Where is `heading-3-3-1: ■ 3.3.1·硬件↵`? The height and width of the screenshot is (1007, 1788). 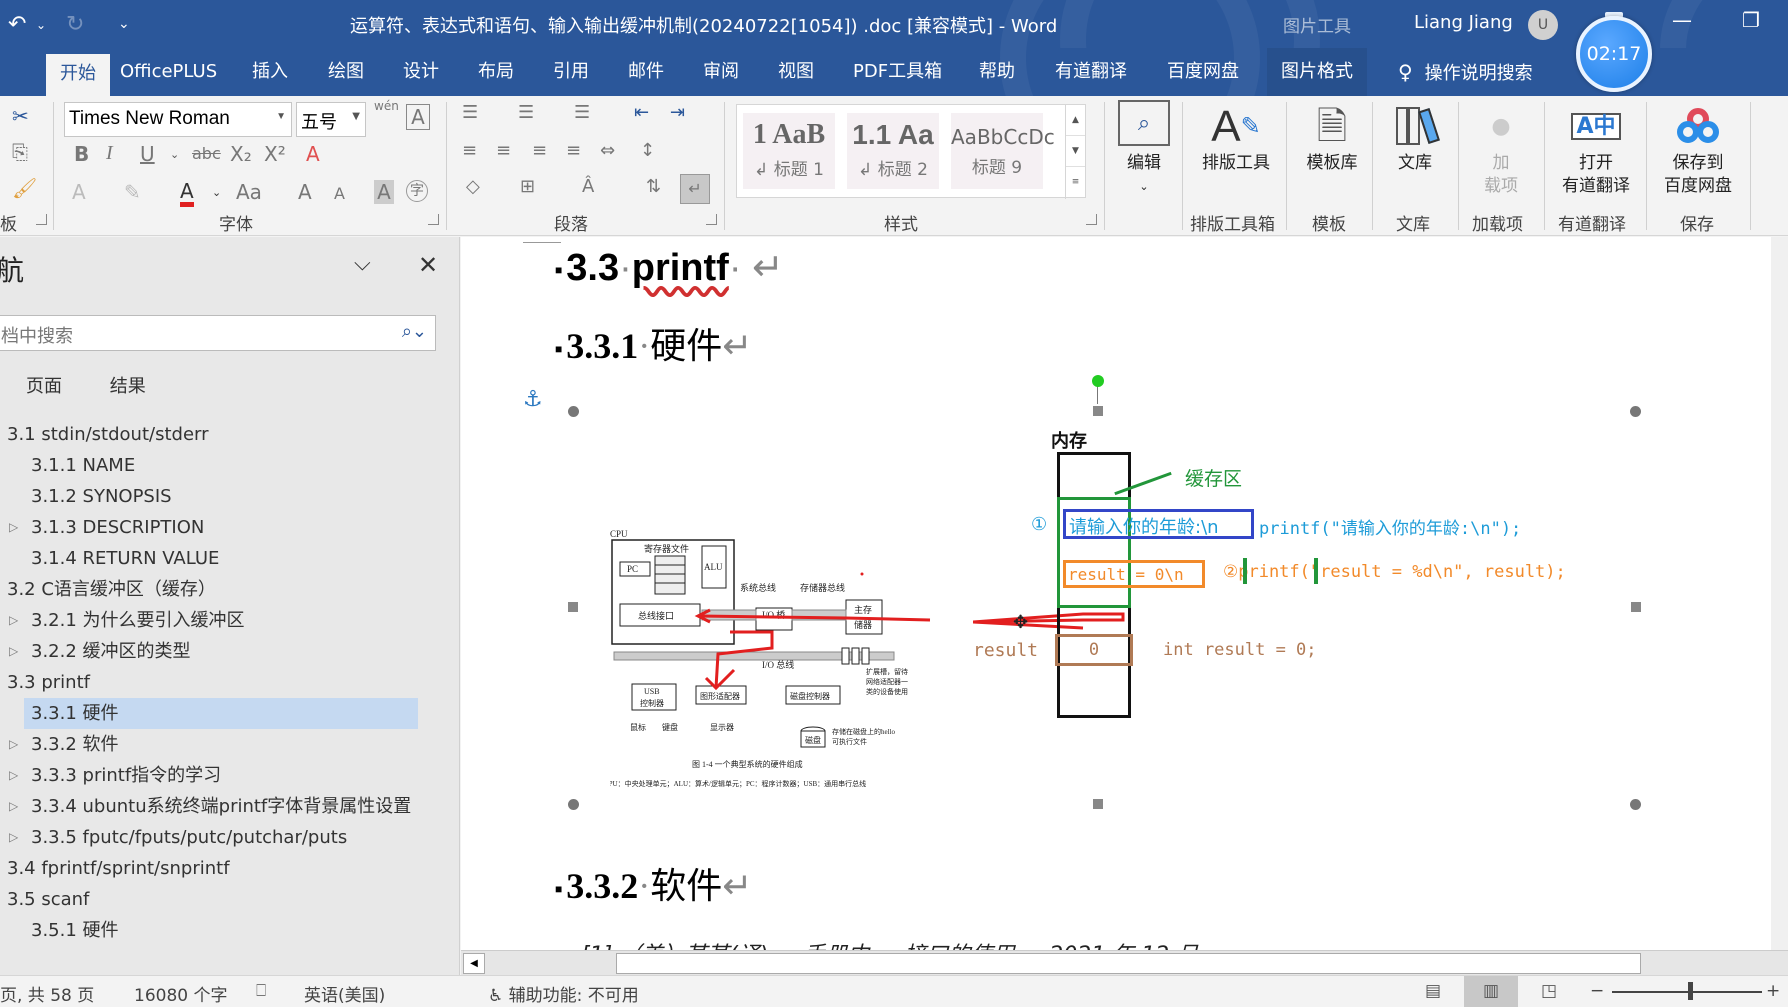 heading-3-3-1: ■ 3.3.1·硬件↵ is located at coordinates (653, 343).